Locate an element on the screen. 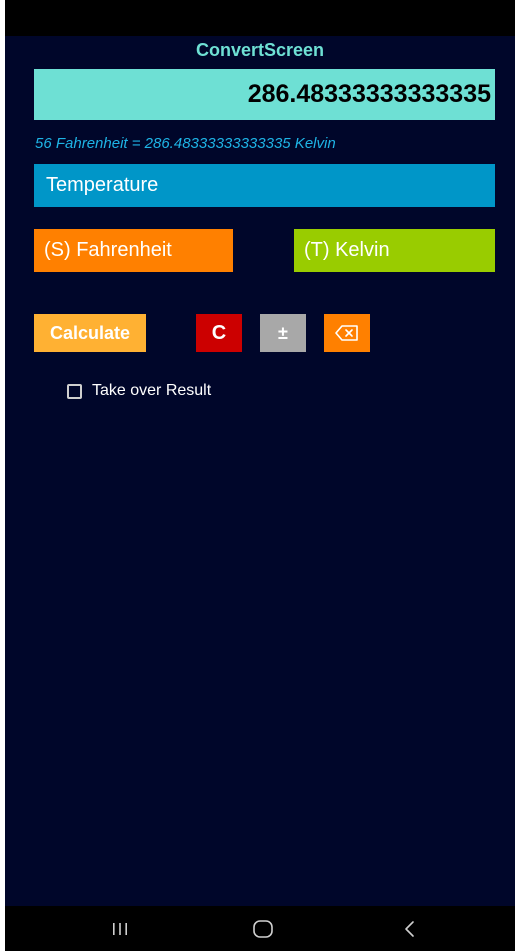 The height and width of the screenshot is (951, 520). page-title: ConvertScreen is located at coordinates (260, 50).